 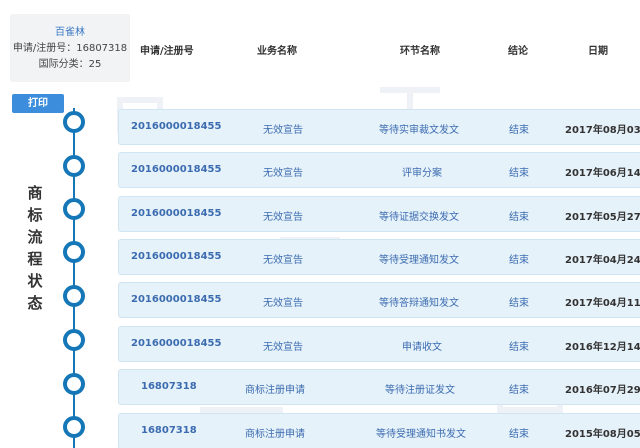 I want to click on cell-date: 2017年05月27日, so click(x=602, y=217).